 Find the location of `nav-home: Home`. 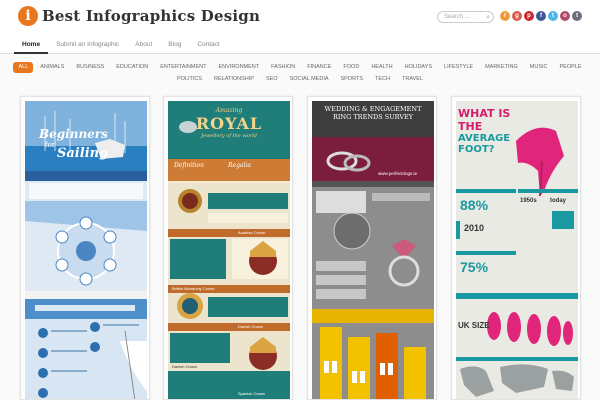

nav-home: Home is located at coordinates (31, 45).